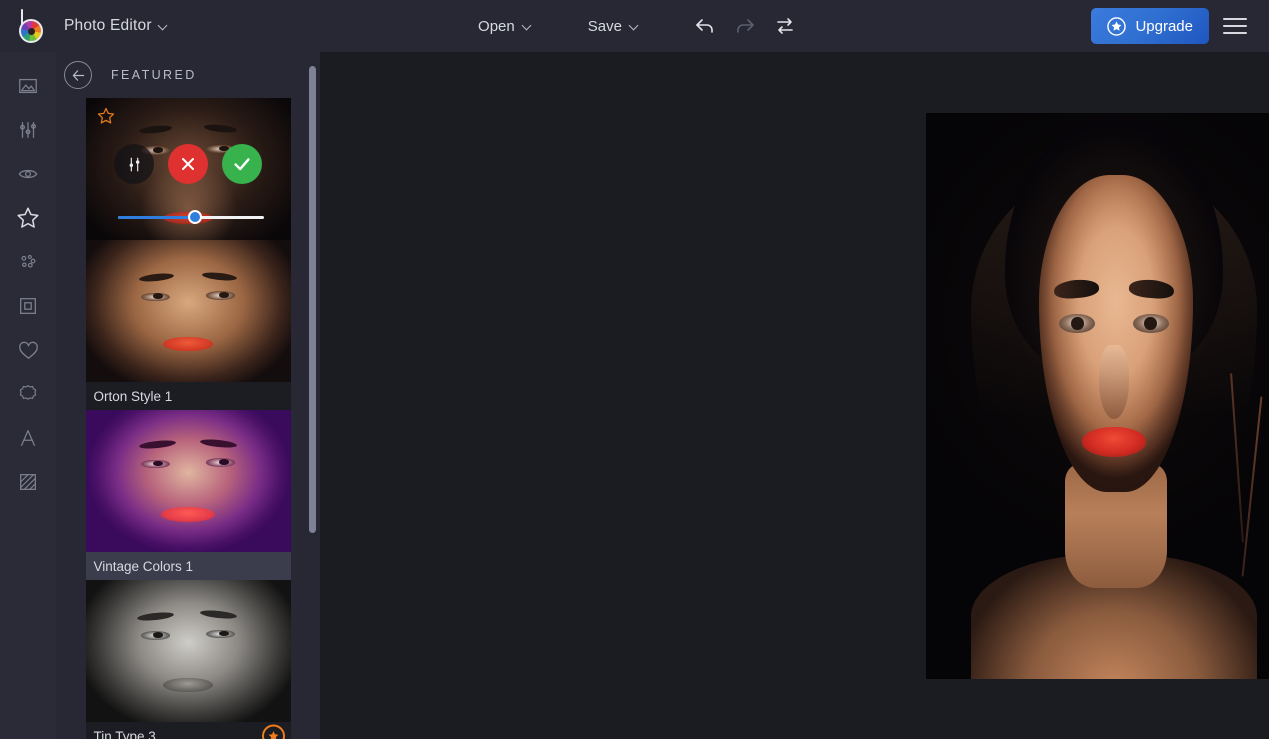 The width and height of the screenshot is (1269, 739). I want to click on upgrade-button: Upgrade, so click(1150, 26).